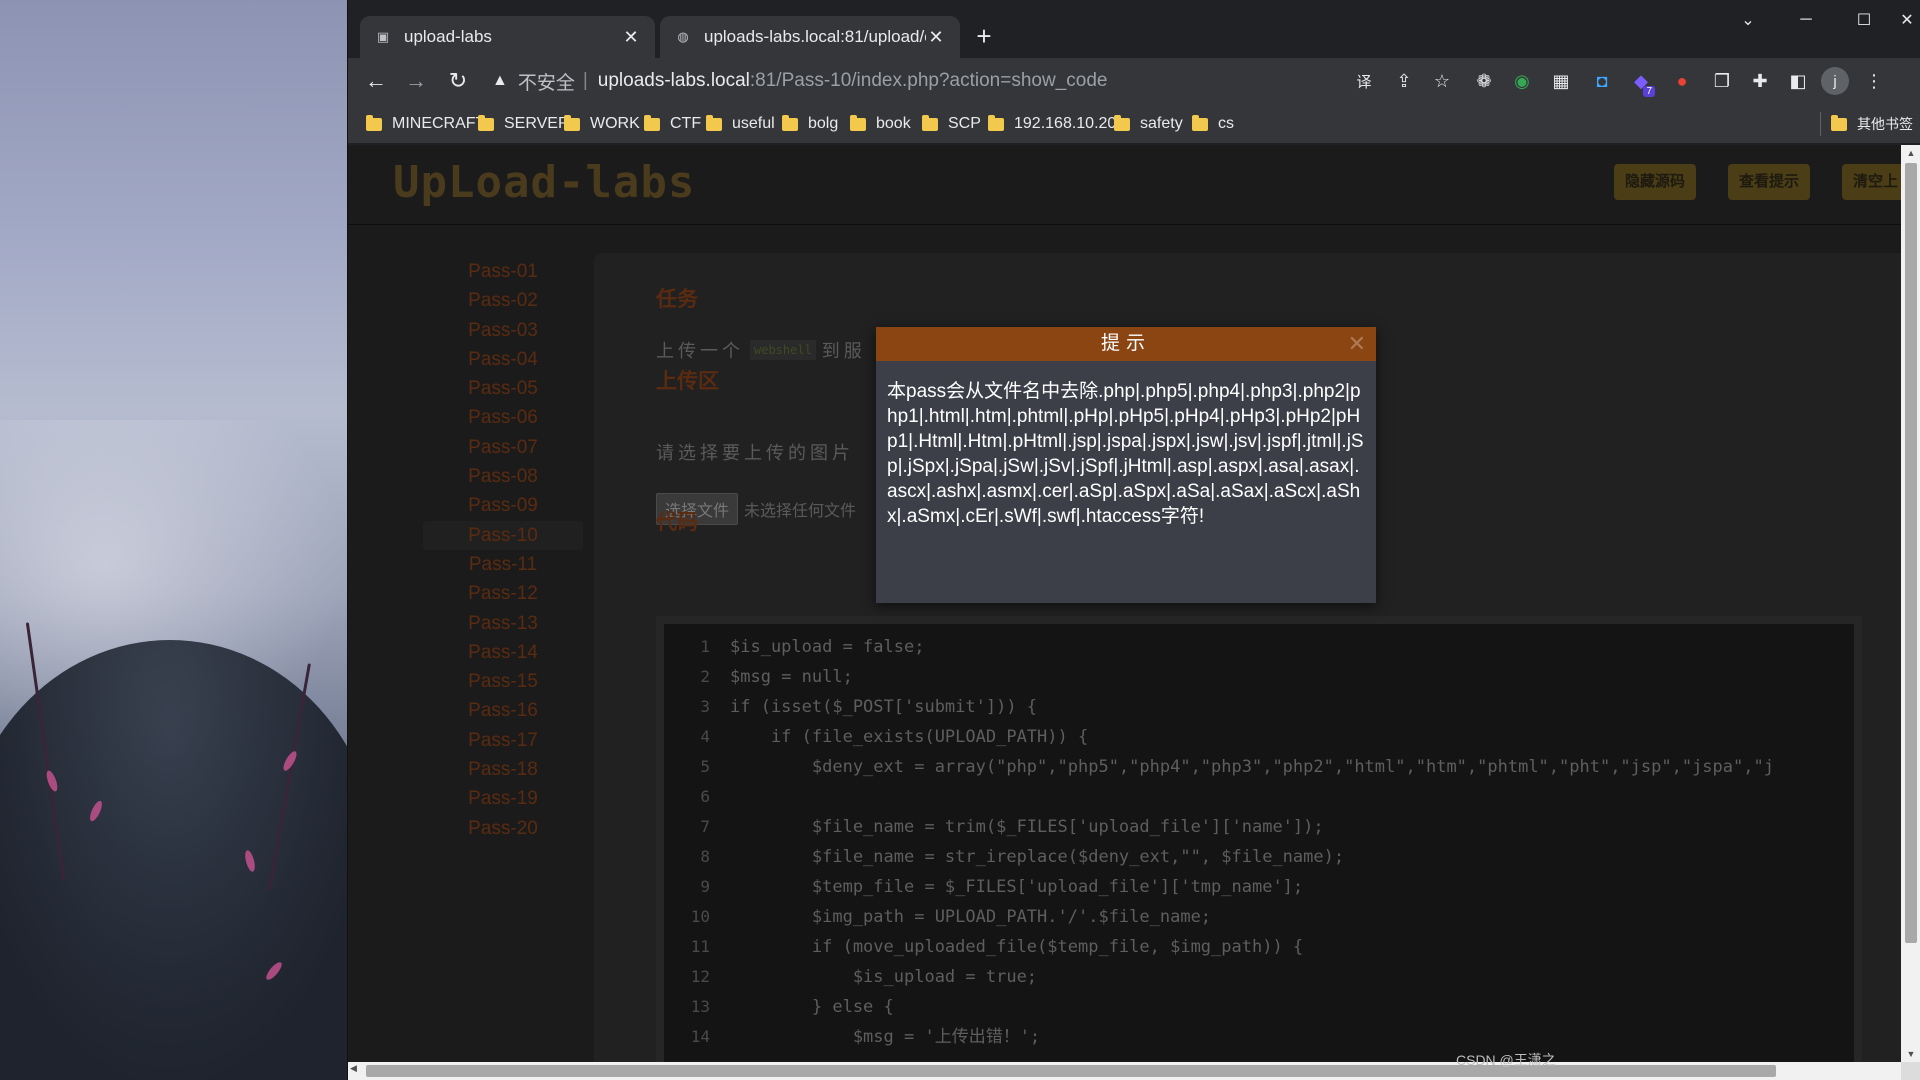  Describe the element at coordinates (705, 856) in the screenshot. I see `line-number: 8` at that location.